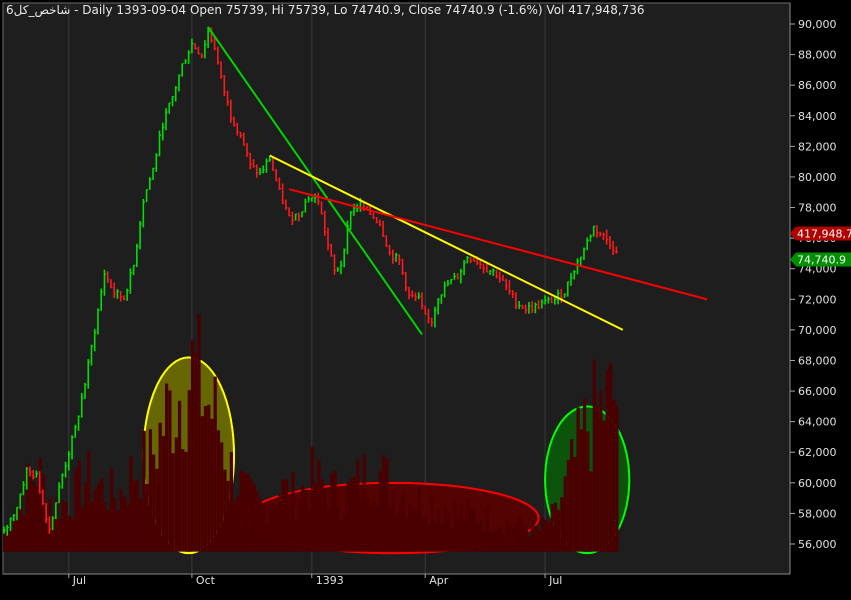 This screenshot has height=600, width=851. I want to click on last-value-label: 74,740.9, so click(821, 260).